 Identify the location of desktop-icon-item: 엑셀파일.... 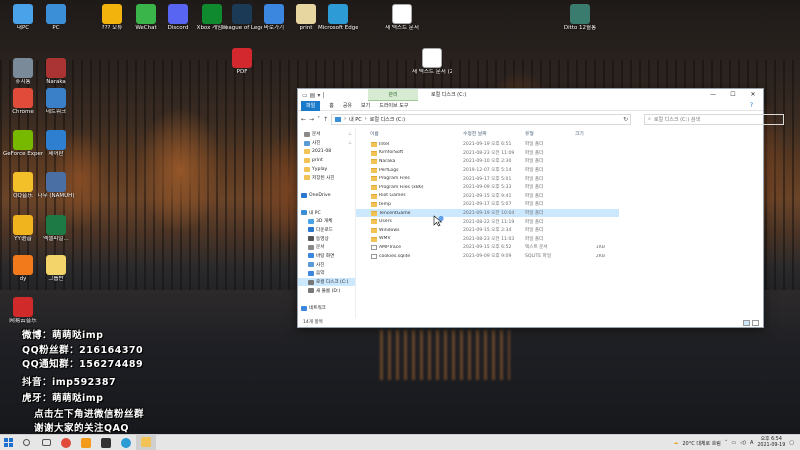
(56, 229).